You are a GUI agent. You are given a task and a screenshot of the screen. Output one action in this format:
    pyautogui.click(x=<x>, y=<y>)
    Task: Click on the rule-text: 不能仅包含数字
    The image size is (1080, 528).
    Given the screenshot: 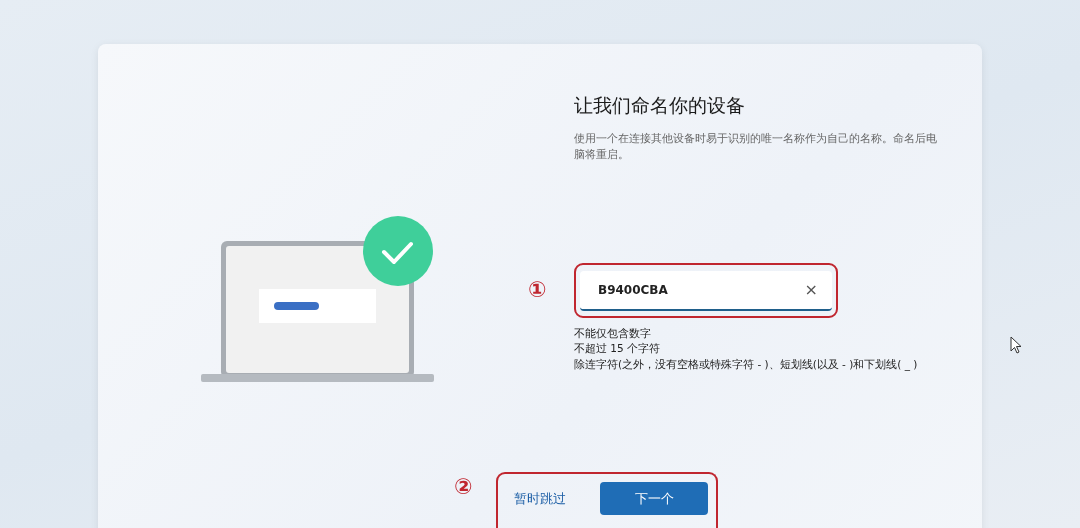 What is the action you would take?
    pyautogui.click(x=613, y=333)
    